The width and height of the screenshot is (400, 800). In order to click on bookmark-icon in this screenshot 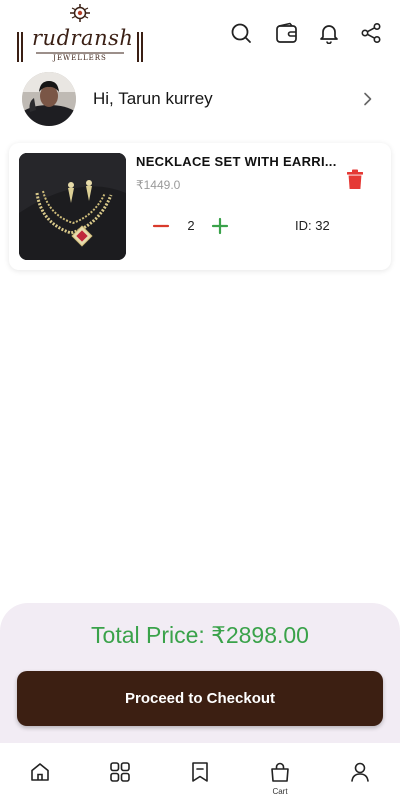, I will do `click(200, 772)`.